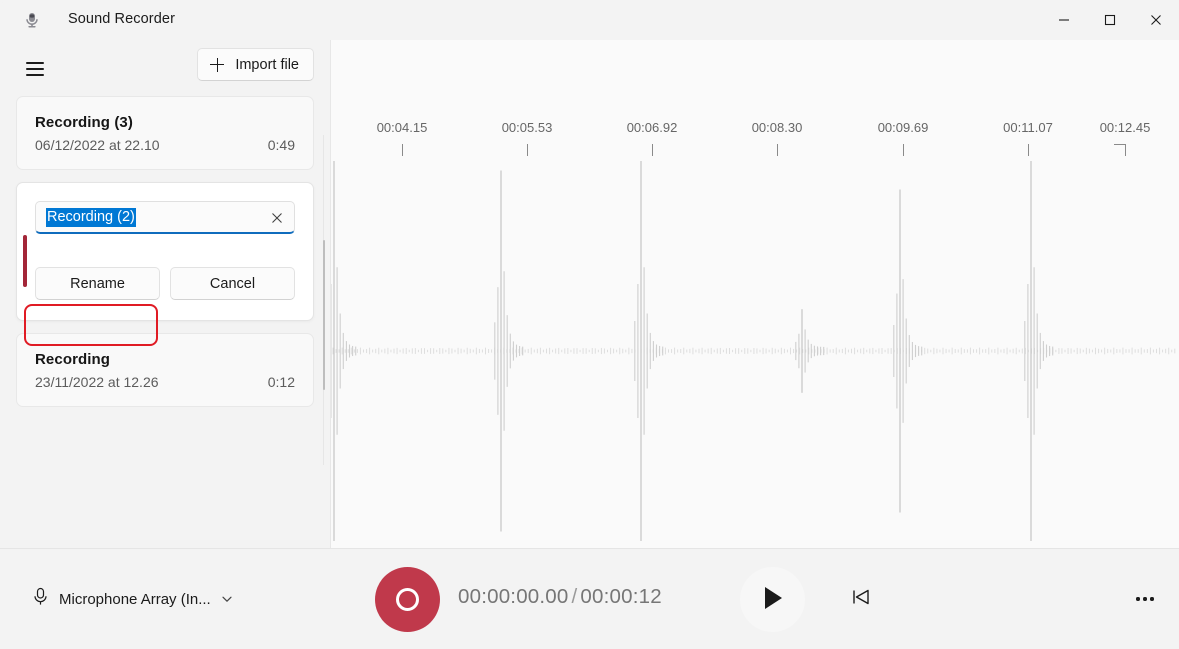 The width and height of the screenshot is (1179, 649). Describe the element at coordinates (35, 69) in the screenshot. I see `hamburger-icon` at that location.